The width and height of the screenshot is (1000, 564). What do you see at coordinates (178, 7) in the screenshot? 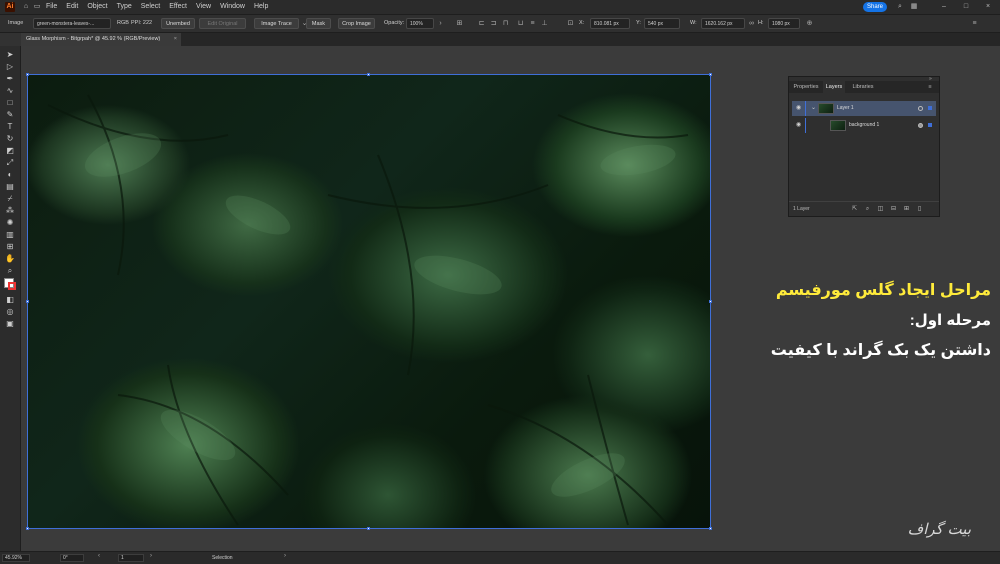
I see `menu-effect: Effect` at bounding box center [178, 7].